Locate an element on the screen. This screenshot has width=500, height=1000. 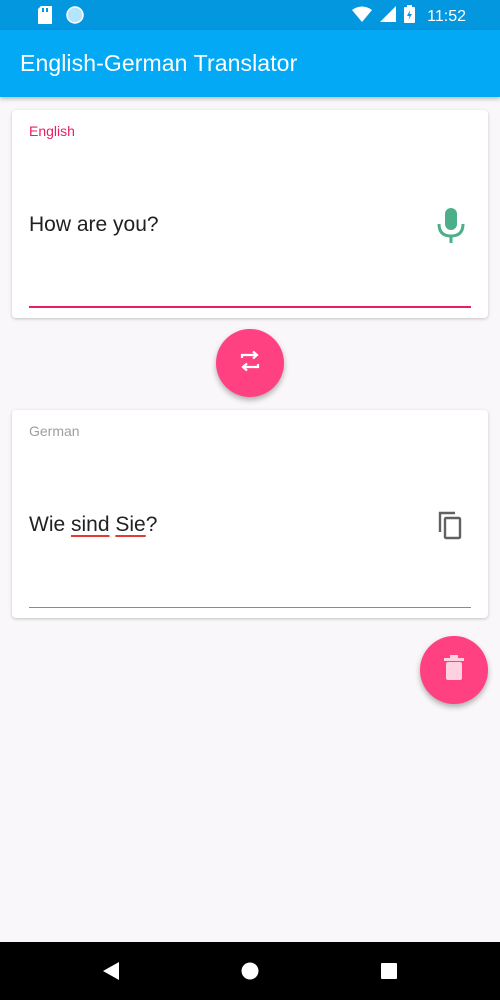
target-text-underline is located at coordinates (250, 607).